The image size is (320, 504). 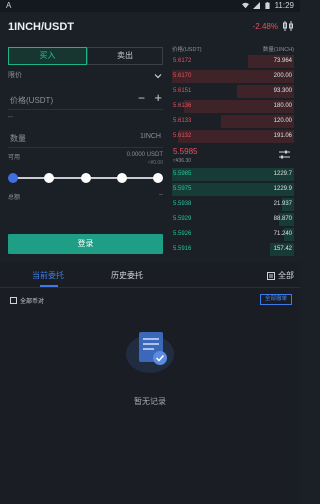 I want to click on tabs-divider, so click(x=150, y=287).